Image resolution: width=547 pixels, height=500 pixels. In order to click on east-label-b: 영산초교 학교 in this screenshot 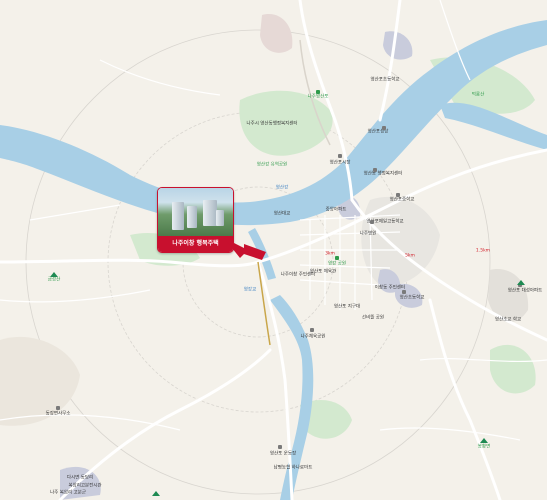, I will do `click(508, 320)`.